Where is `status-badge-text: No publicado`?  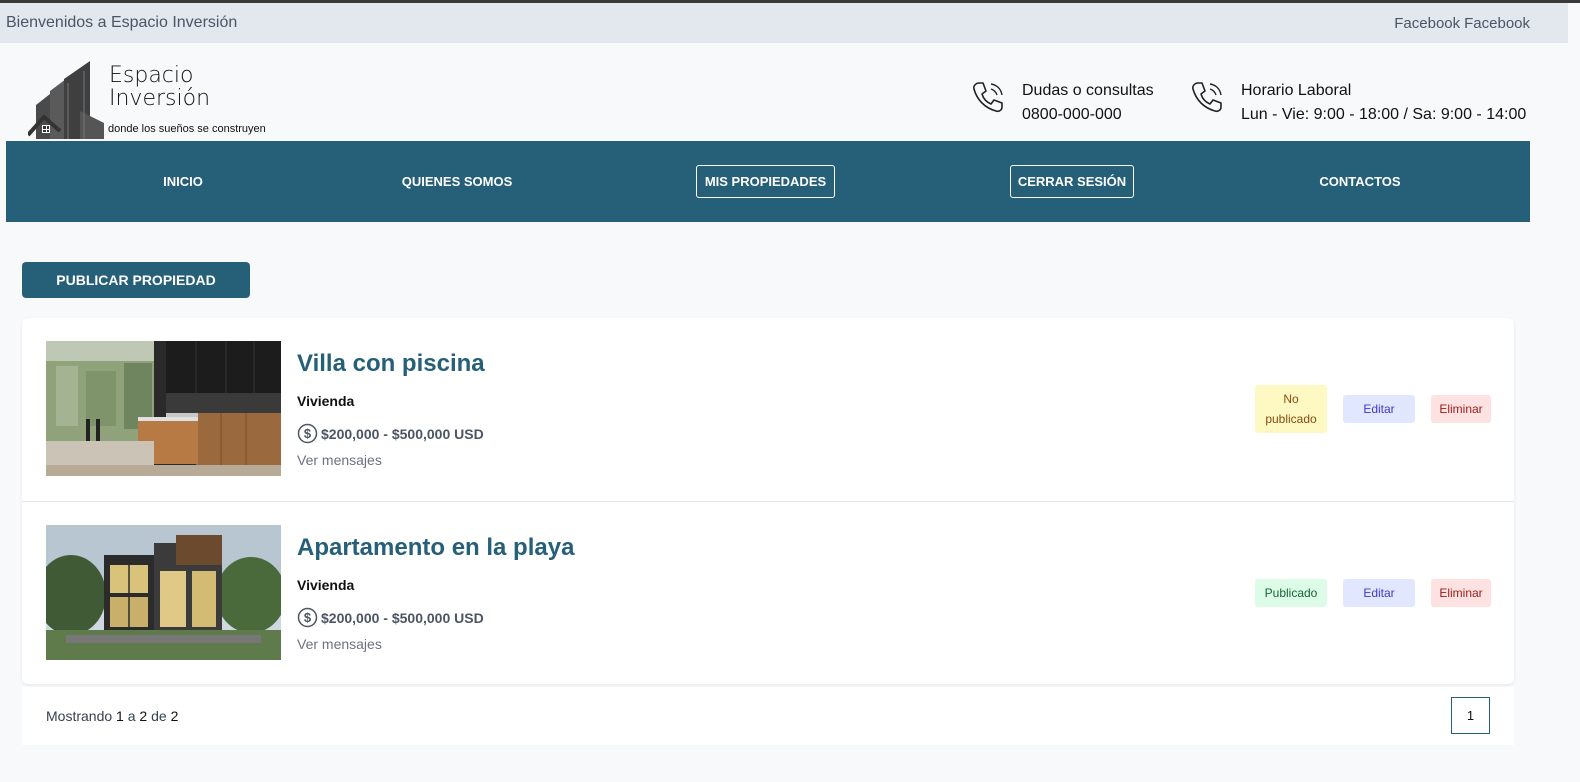 status-badge-text: No publicado is located at coordinates (1291, 409).